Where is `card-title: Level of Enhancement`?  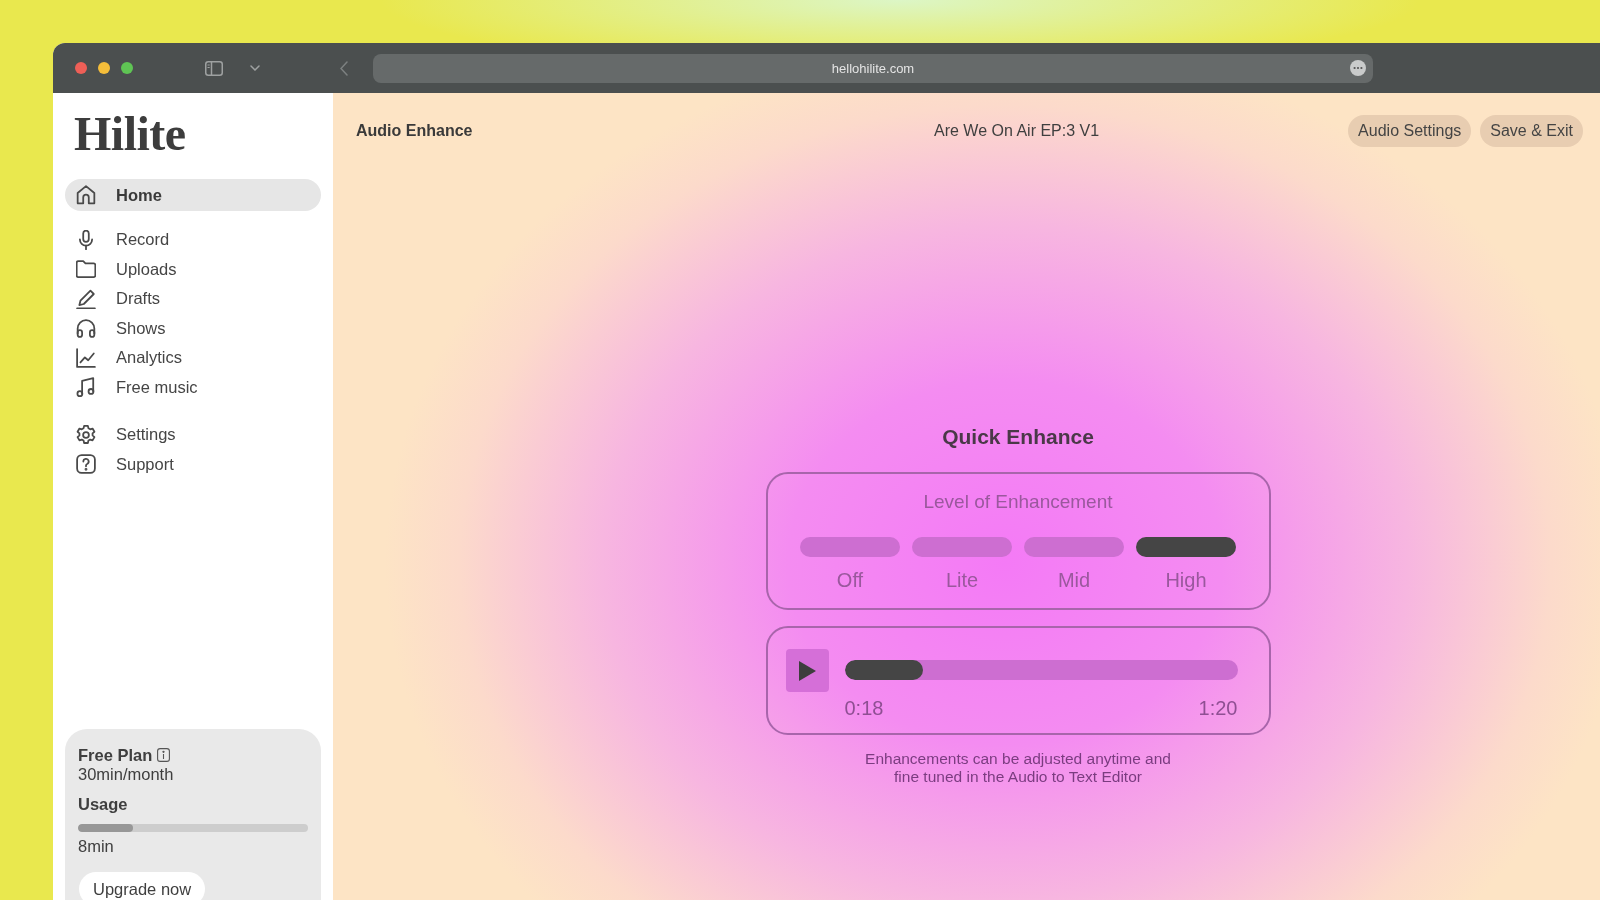 card-title: Level of Enhancement is located at coordinates (1018, 502).